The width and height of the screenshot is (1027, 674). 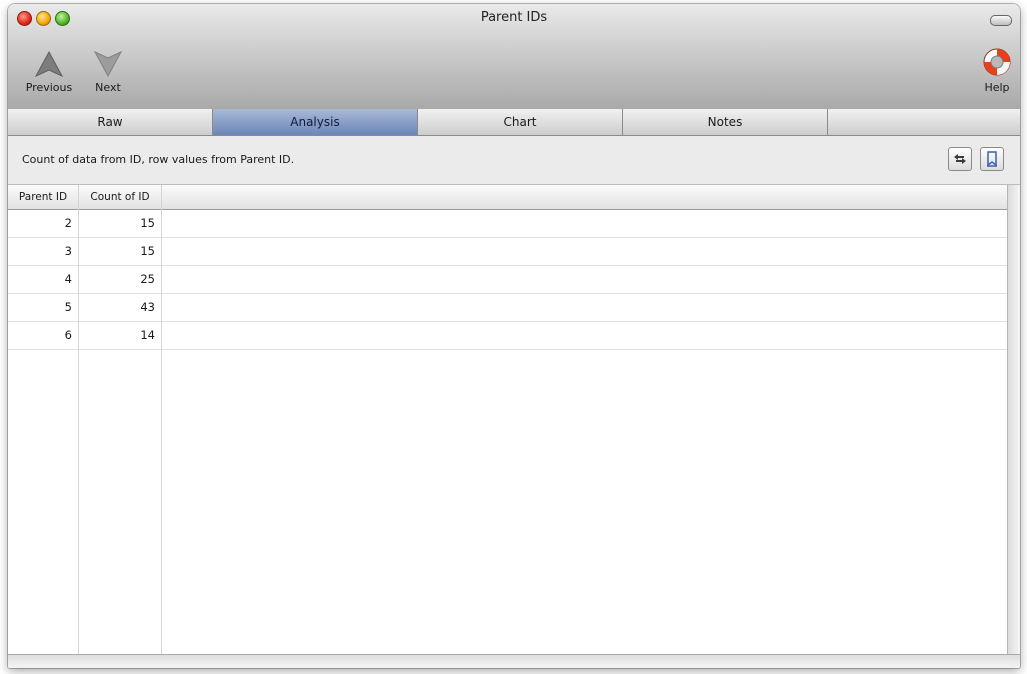 What do you see at coordinates (508, 336) in the screenshot?
I see `table-row: 6 14` at bounding box center [508, 336].